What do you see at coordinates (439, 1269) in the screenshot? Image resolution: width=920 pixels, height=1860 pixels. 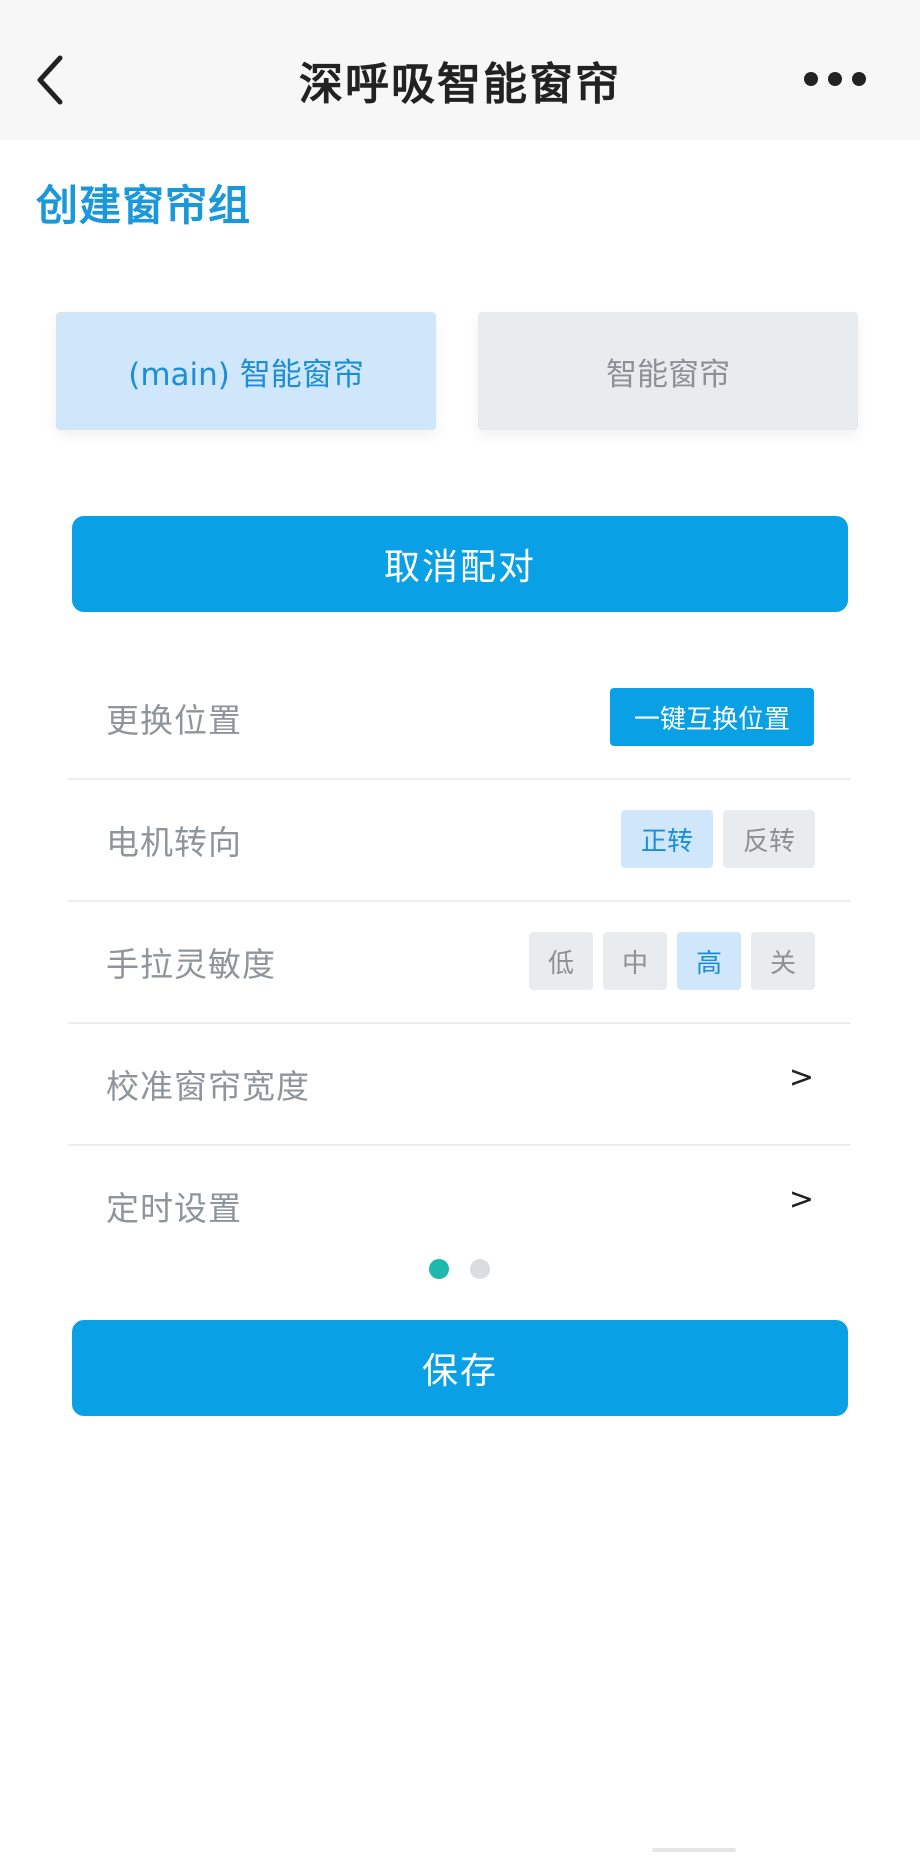 I see `page-indicator-dot-active` at bounding box center [439, 1269].